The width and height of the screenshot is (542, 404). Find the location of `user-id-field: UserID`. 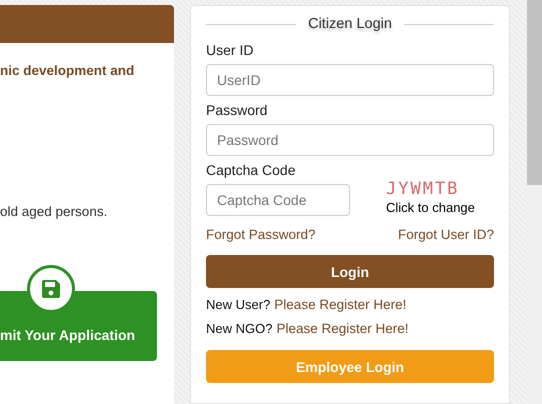

user-id-field: UserID is located at coordinates (350, 80).